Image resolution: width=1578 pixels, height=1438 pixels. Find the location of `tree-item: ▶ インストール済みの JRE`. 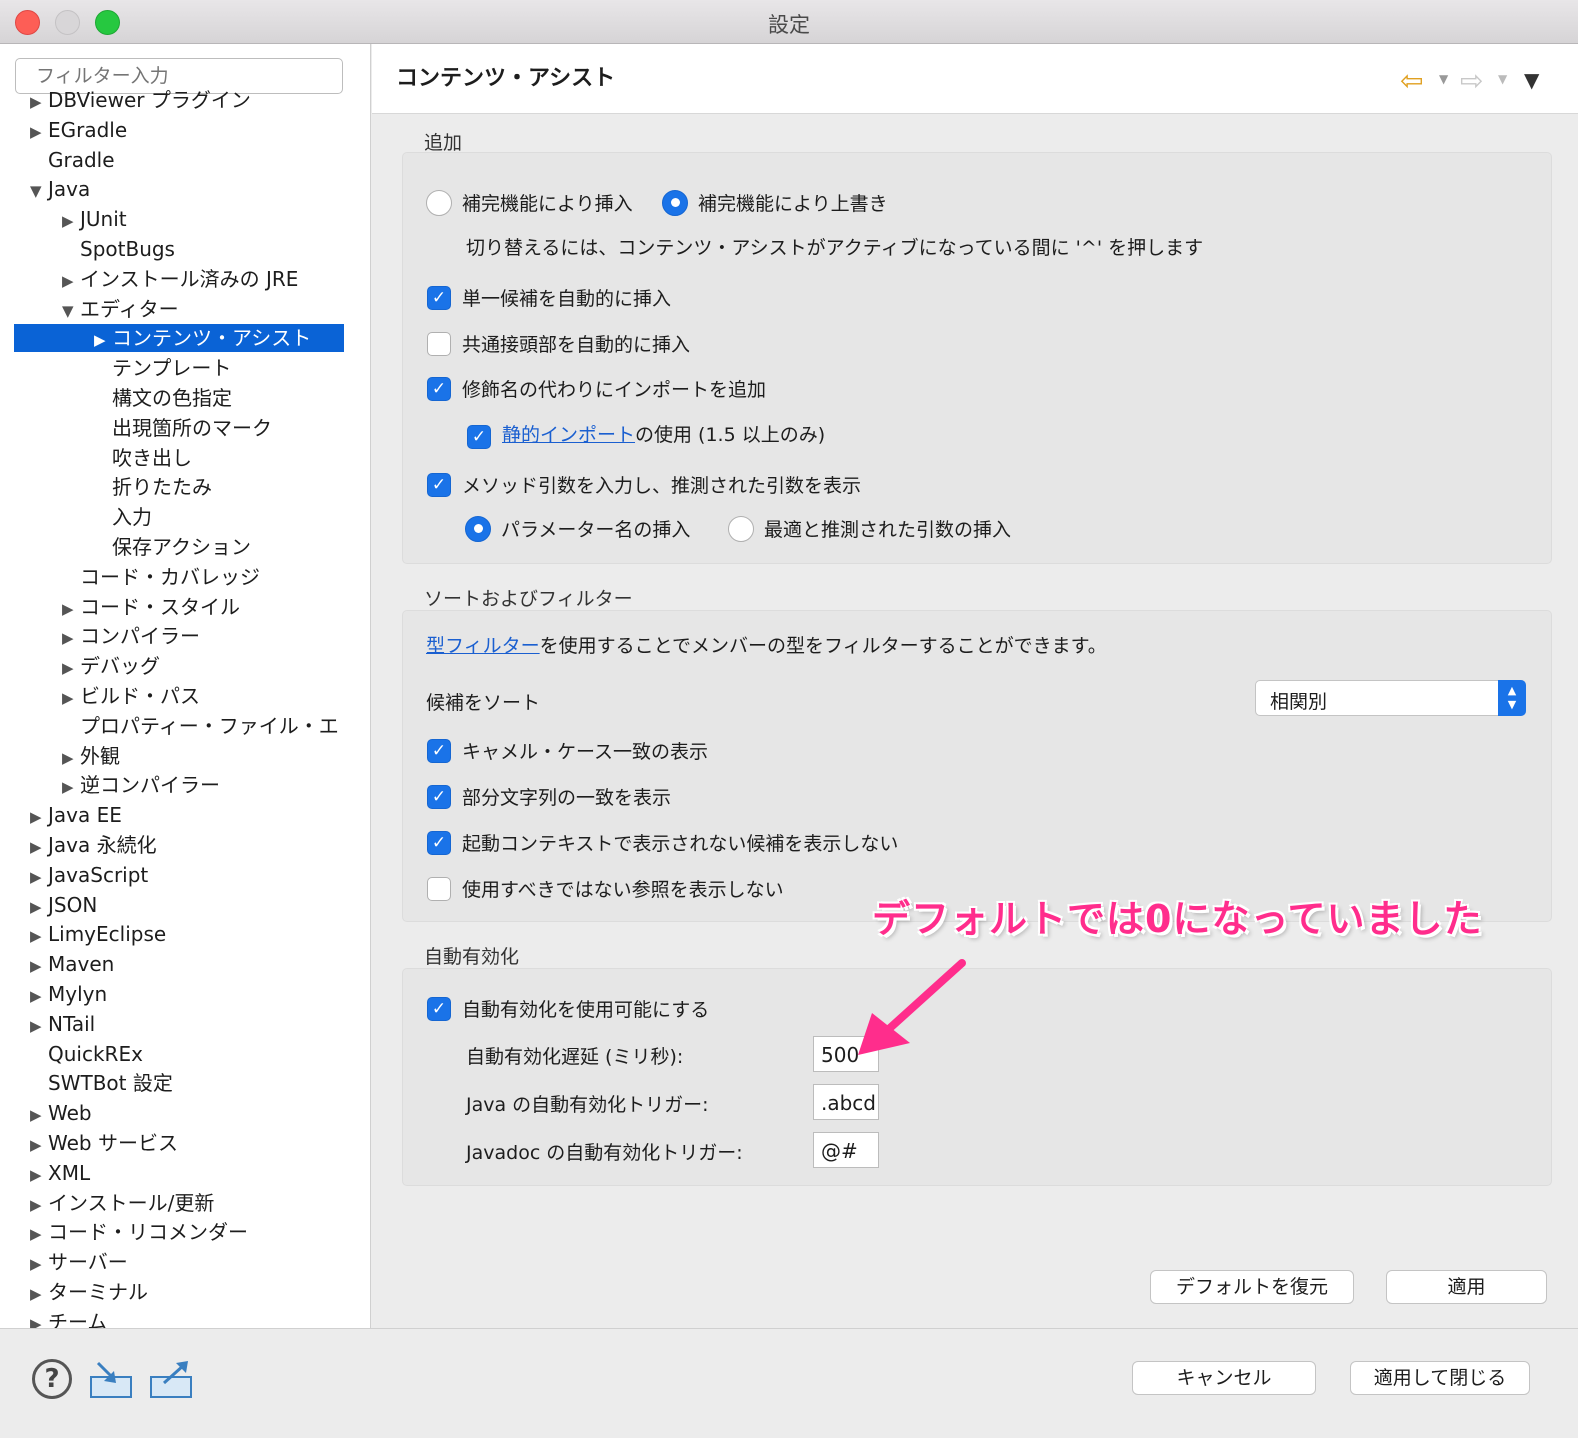

tree-item: ▶ インストール済みの JRE is located at coordinates (180, 279).